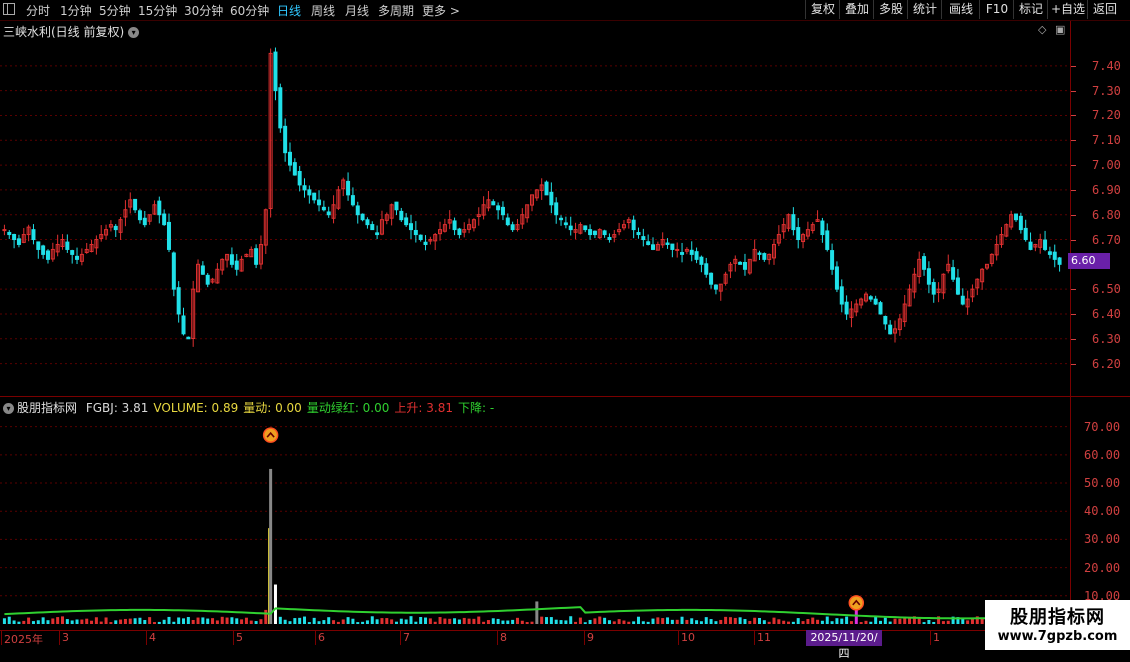 This screenshot has height=662, width=1130. I want to click on layout-icon, so click(9, 9).